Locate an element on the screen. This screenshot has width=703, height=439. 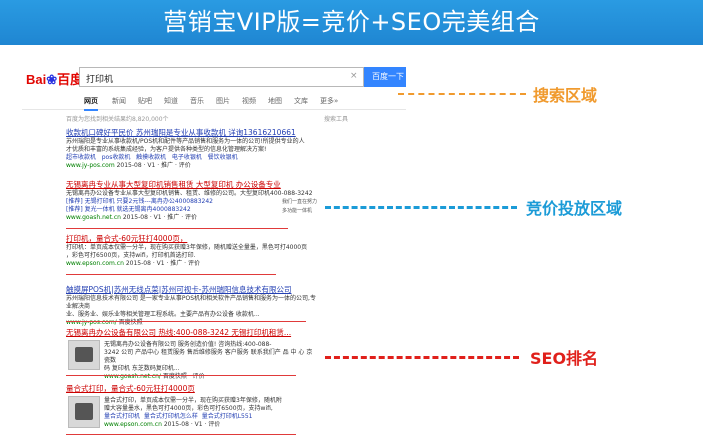
logo-bai-text: Bai is located at coordinates (36, 79).